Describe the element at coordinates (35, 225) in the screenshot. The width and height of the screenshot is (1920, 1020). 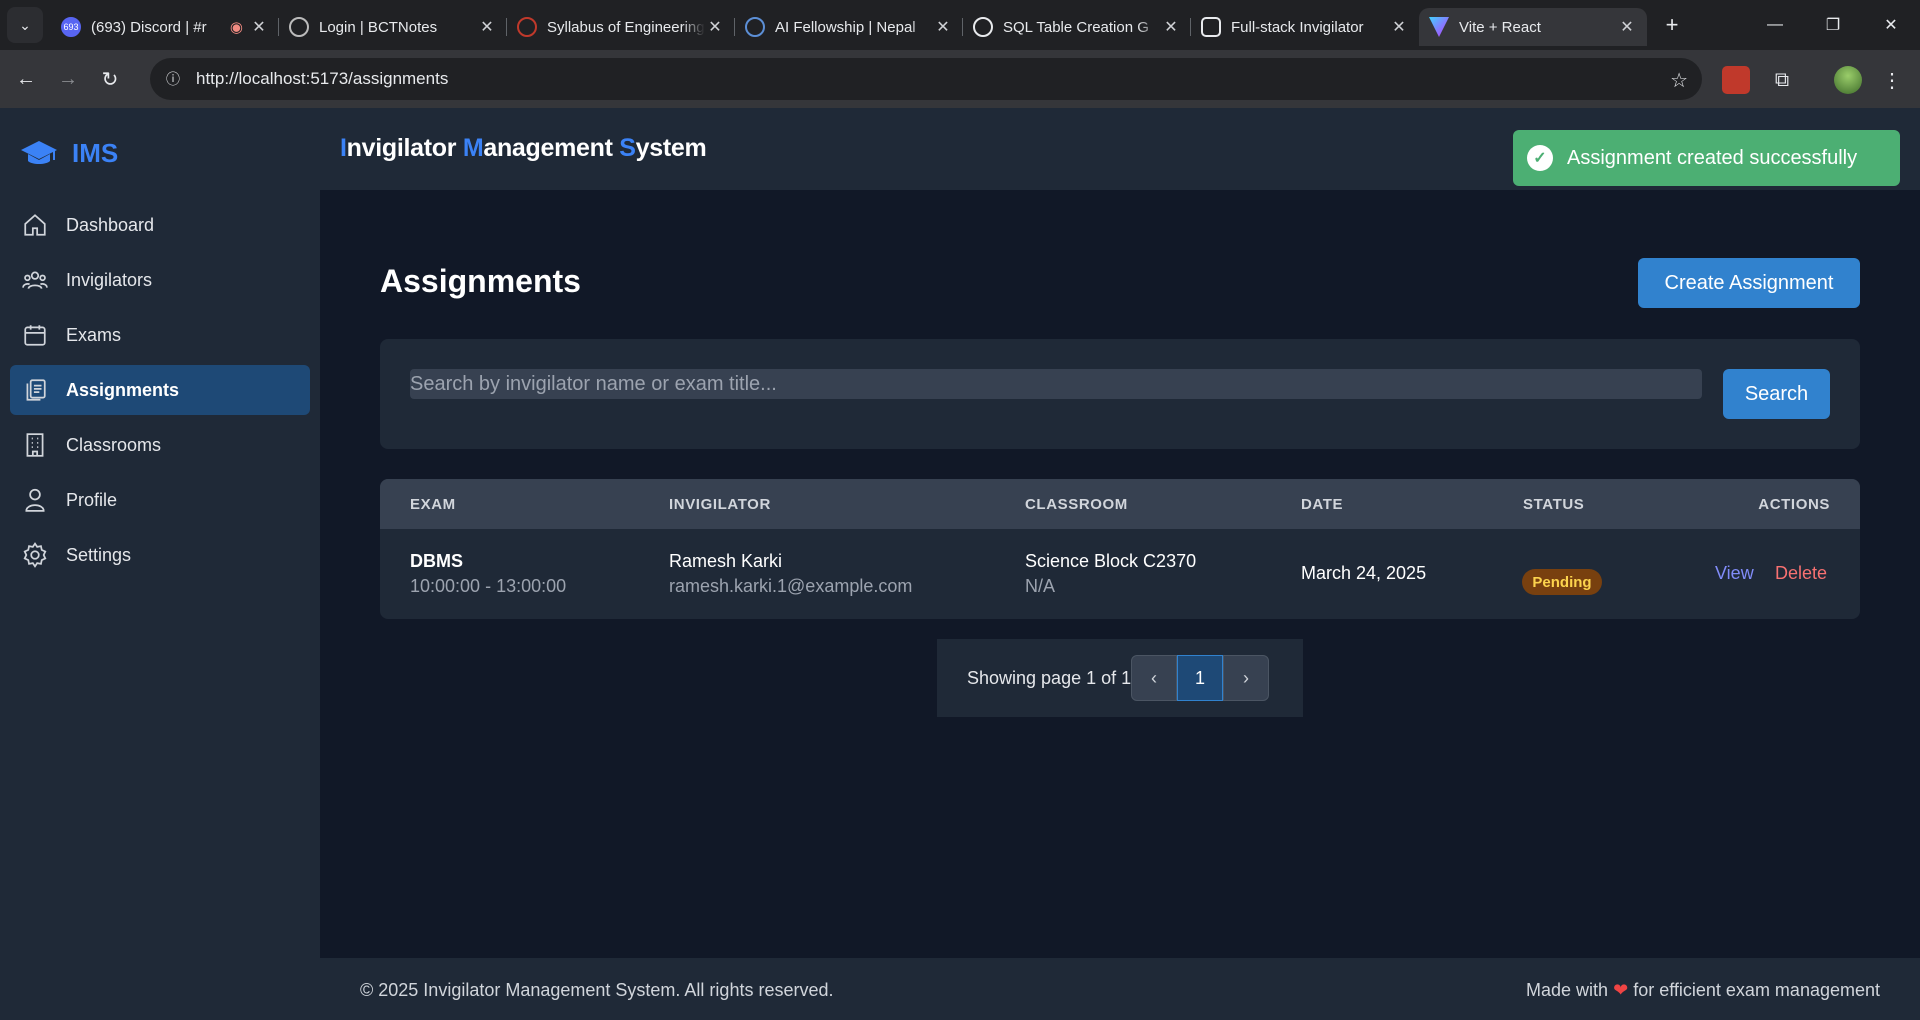
I see `home-icon` at that location.